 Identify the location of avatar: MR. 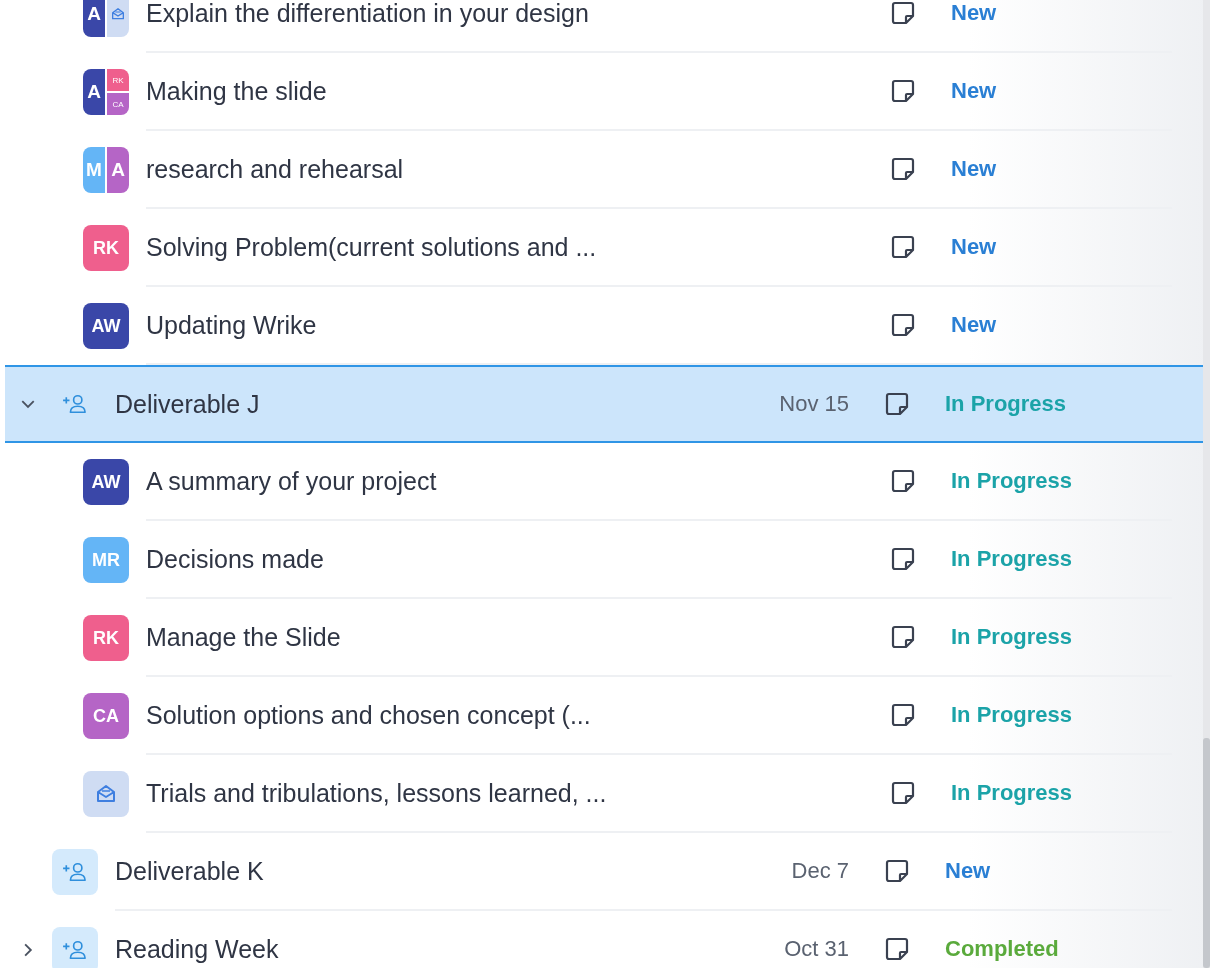
(106, 560).